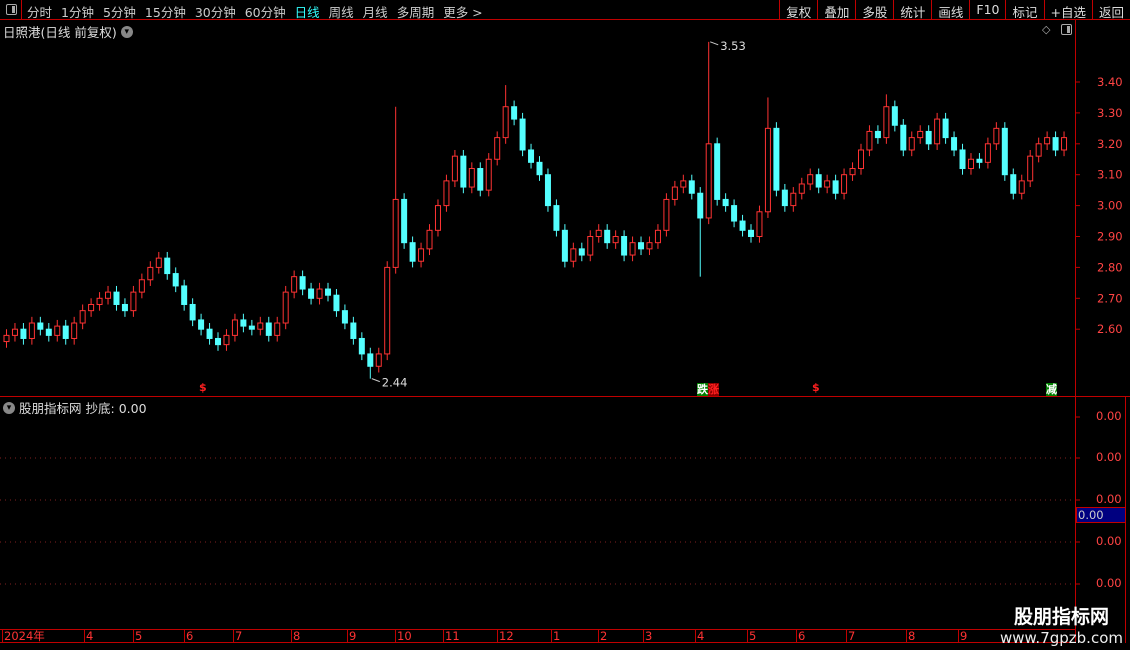 This screenshot has width=1130, height=650. Describe the element at coordinates (733, 46) in the screenshot. I see `high-label: 3.53` at that location.